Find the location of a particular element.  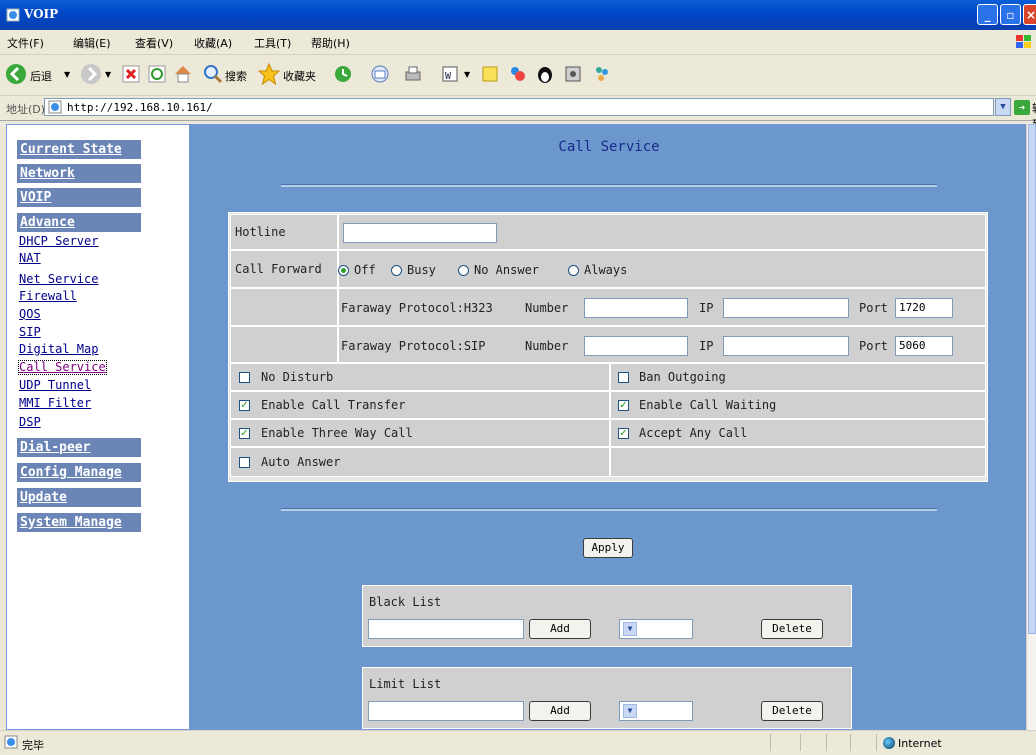

nav-update: Update is located at coordinates (79, 497).